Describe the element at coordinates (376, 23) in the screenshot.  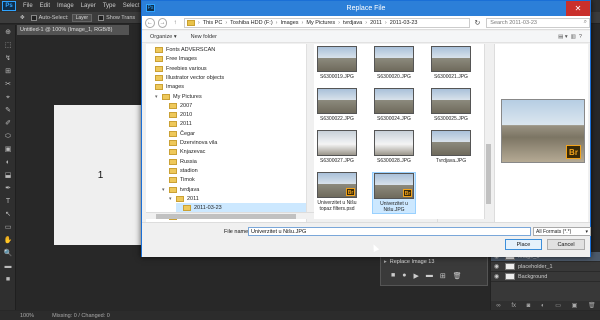
I see `breadcrumb-item: 2011` at that location.